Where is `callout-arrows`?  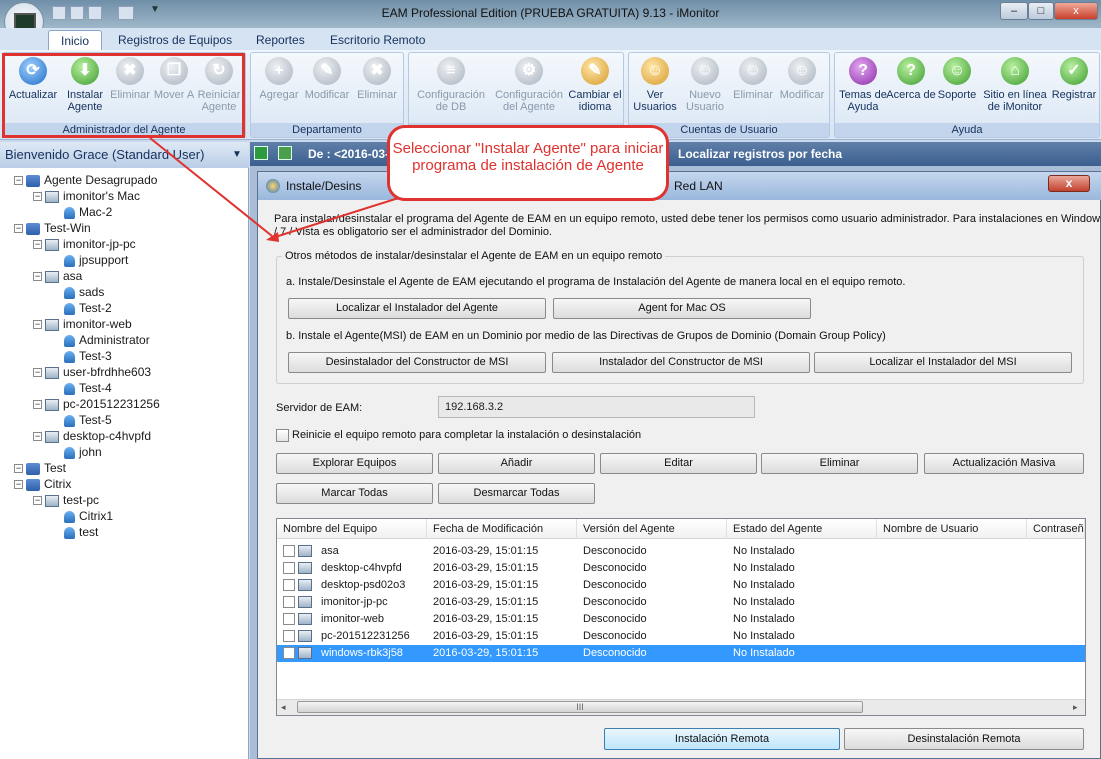
callout-arrows is located at coordinates (279, 189).